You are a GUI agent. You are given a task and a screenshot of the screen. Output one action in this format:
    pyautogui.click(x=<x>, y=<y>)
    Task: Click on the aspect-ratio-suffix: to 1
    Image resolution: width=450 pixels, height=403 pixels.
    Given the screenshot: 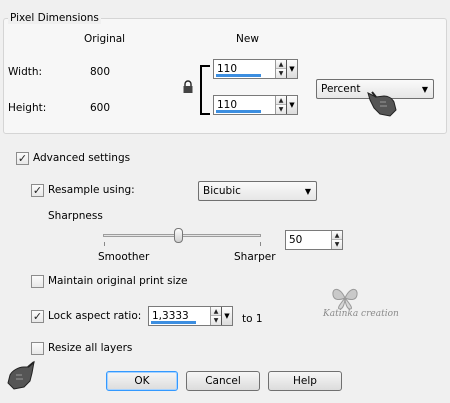 What is the action you would take?
    pyautogui.click(x=252, y=319)
    